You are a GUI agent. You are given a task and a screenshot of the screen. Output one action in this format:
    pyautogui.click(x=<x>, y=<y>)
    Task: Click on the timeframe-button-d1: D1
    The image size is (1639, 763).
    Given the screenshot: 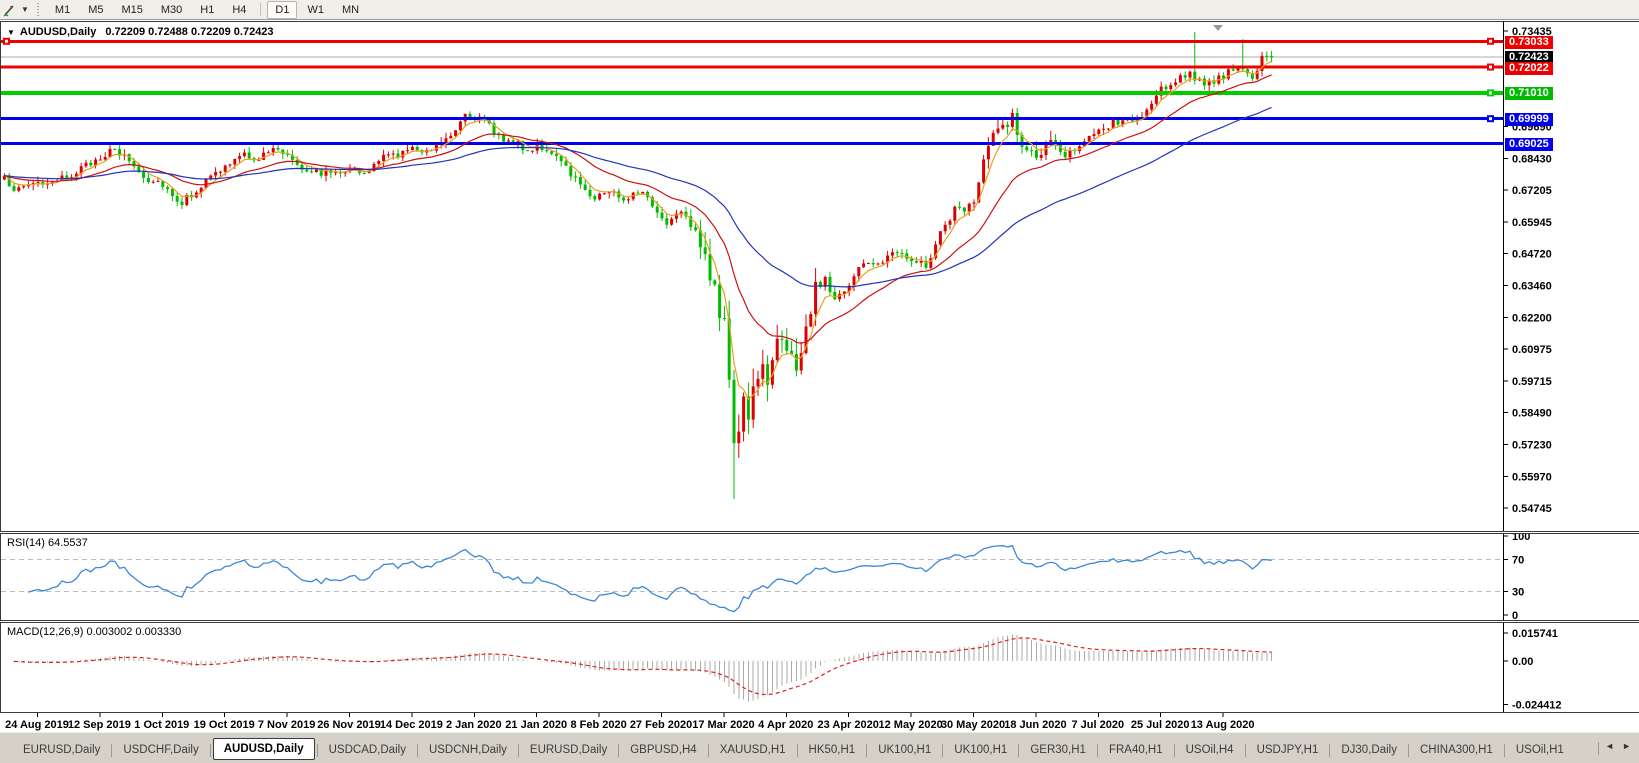 What is the action you would take?
    pyautogui.click(x=282, y=9)
    